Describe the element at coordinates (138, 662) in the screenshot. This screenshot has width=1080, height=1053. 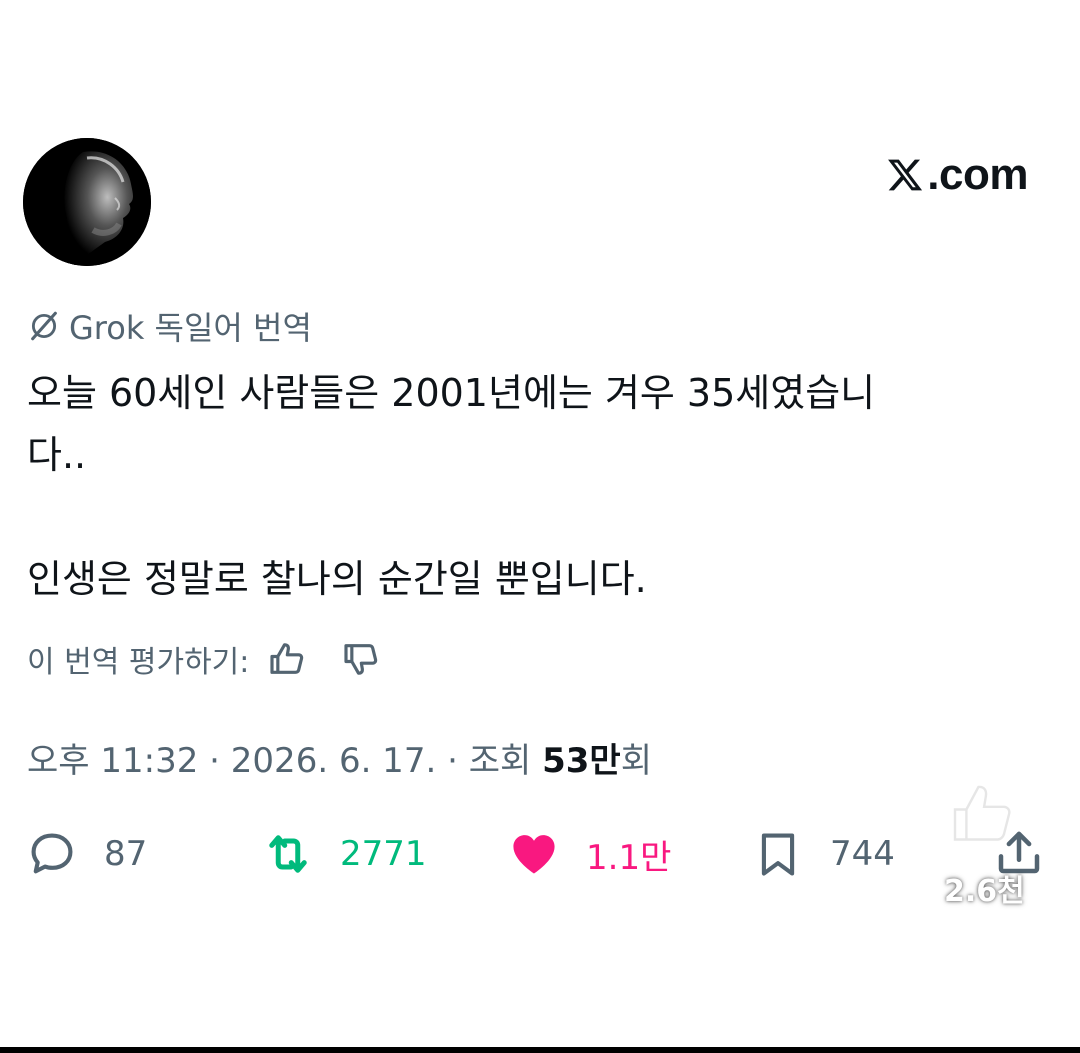
I see `rate-label: 이 번역 평가하기:` at that location.